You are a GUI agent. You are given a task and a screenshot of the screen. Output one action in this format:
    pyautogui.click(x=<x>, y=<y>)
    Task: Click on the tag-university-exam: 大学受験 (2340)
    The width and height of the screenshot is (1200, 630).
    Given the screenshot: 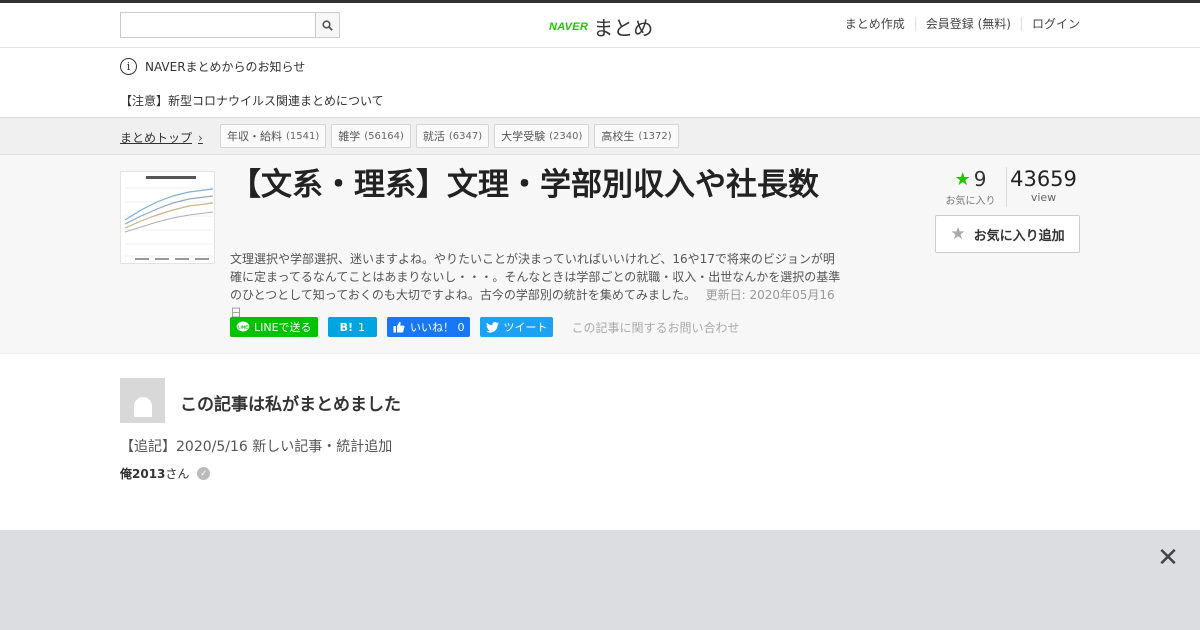 What is the action you would take?
    pyautogui.click(x=542, y=136)
    